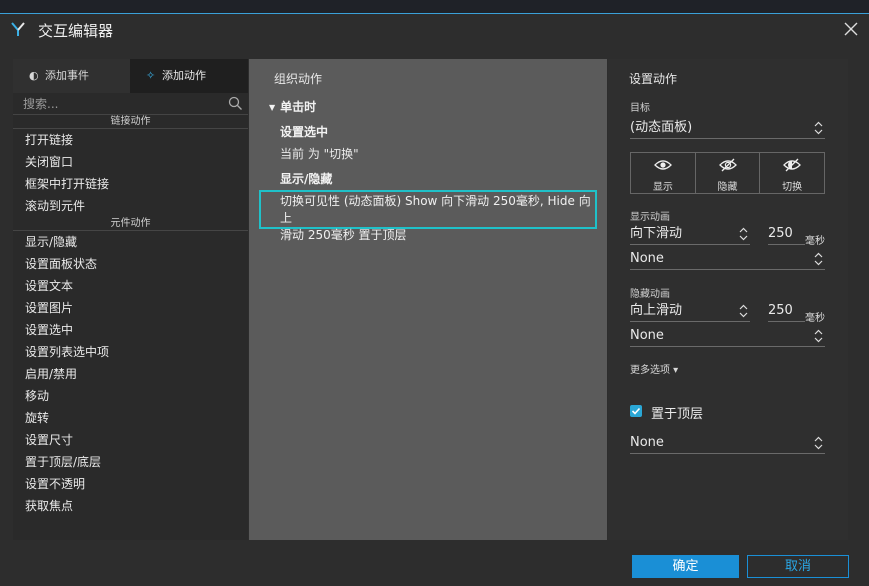  Describe the element at coordinates (343, 235) in the screenshot. I see `action-desc-line-2: 滑动 250毫秒 置于顶层` at that location.